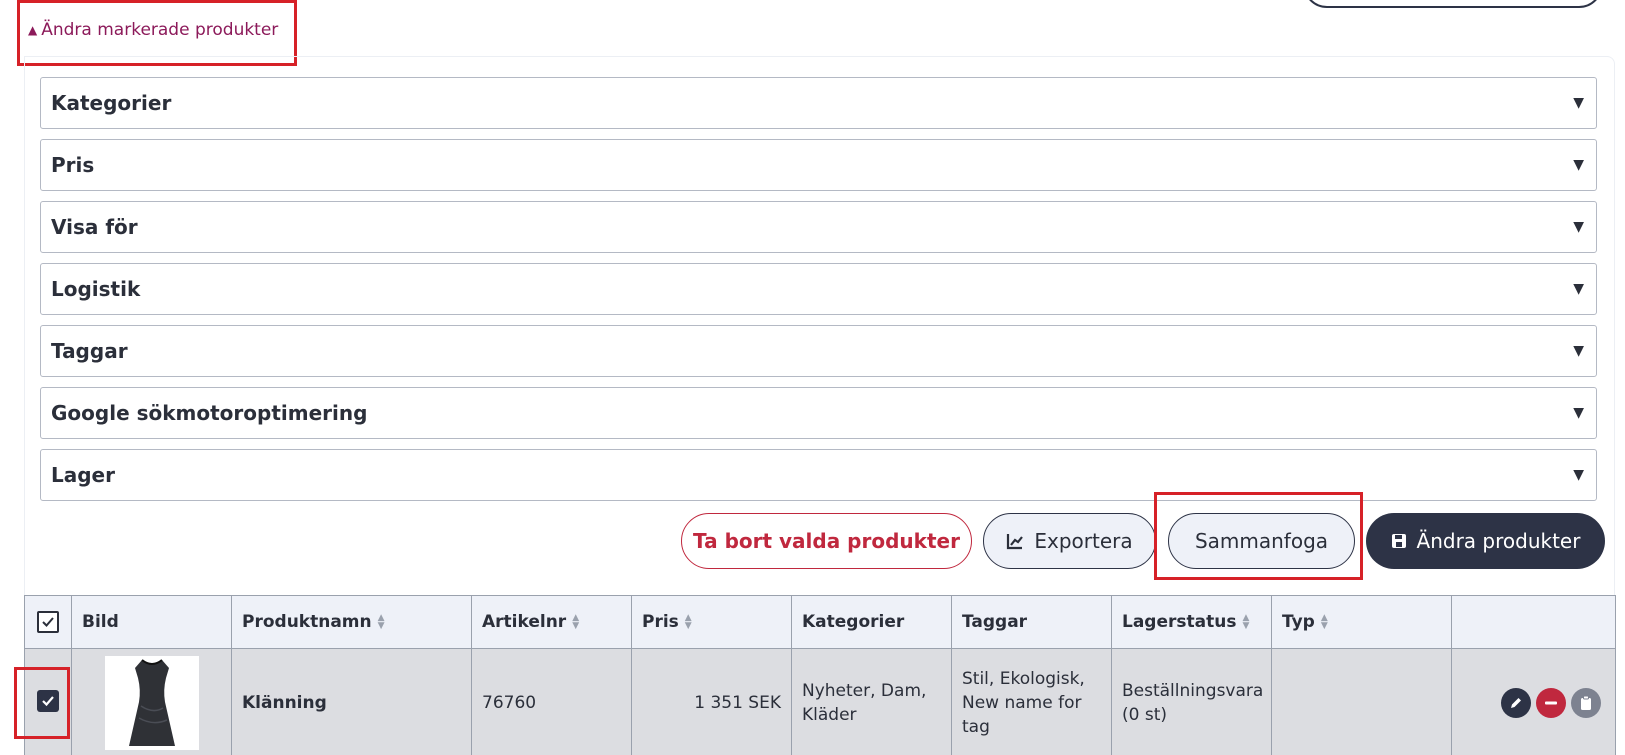 This screenshot has width=1625, height=755. I want to click on row-checkbox, so click(48, 701).